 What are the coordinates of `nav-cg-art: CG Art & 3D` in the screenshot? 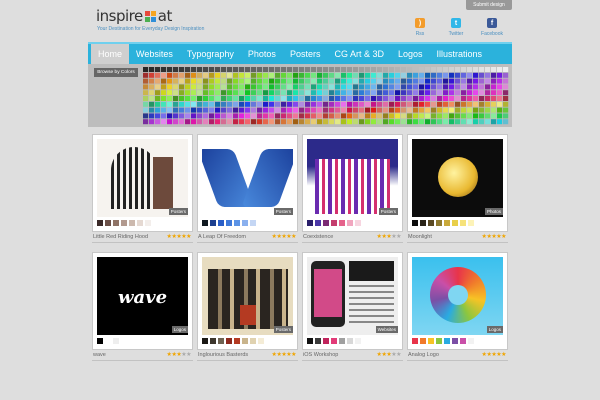 It's located at (359, 54).